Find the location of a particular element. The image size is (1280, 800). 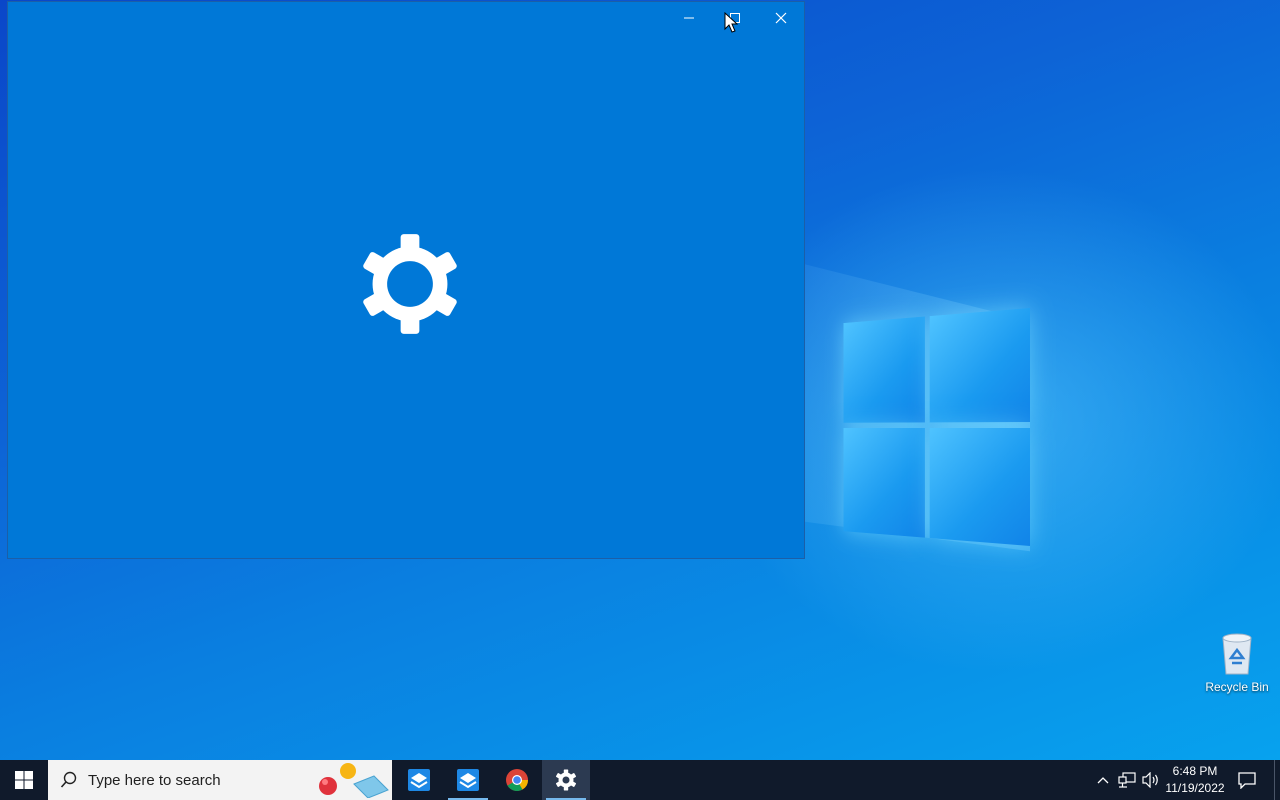

recycle-bin: Recycle Bin is located at coordinates (1237, 666).